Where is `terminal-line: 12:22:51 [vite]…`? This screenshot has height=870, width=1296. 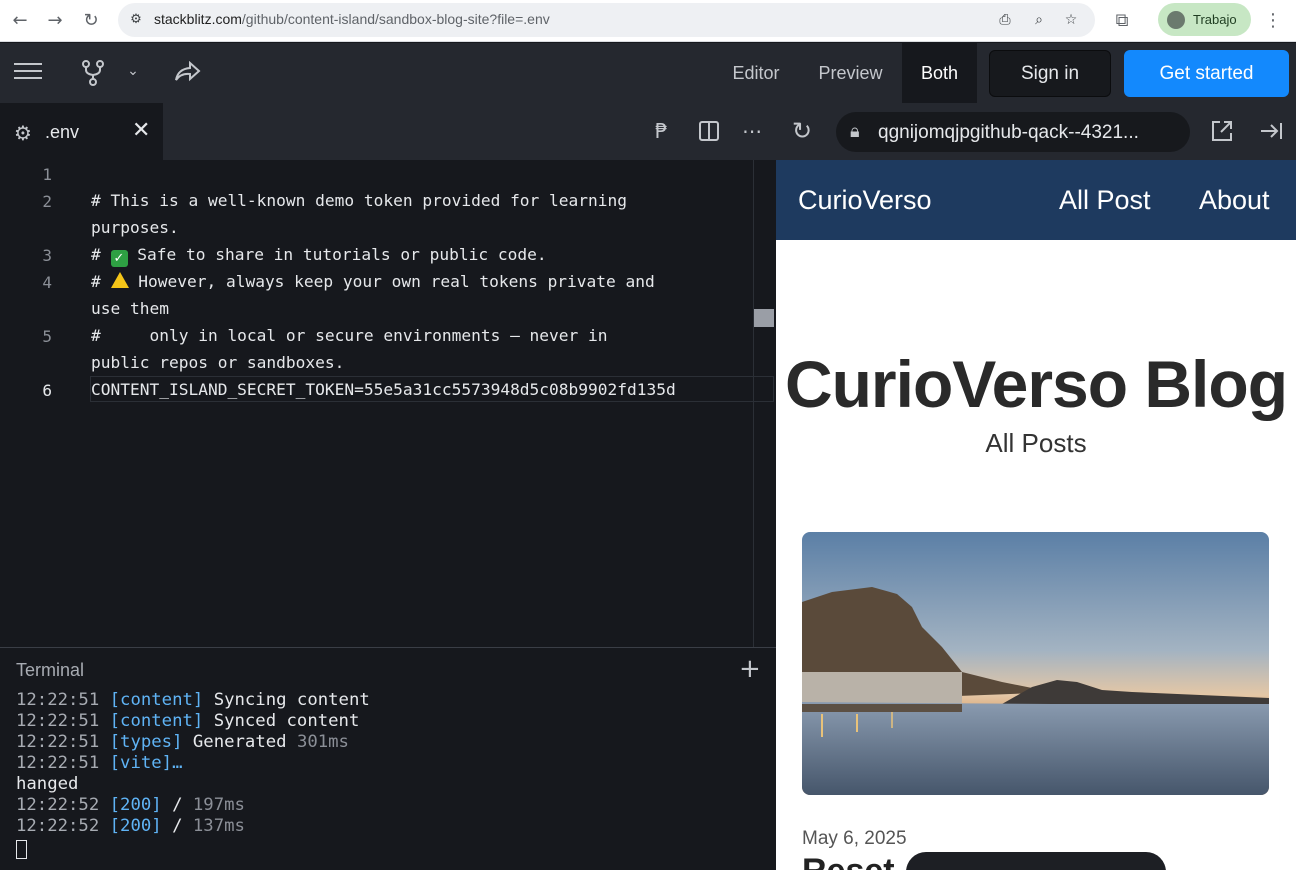 terminal-line: 12:22:51 [vite]… is located at coordinates (99, 763).